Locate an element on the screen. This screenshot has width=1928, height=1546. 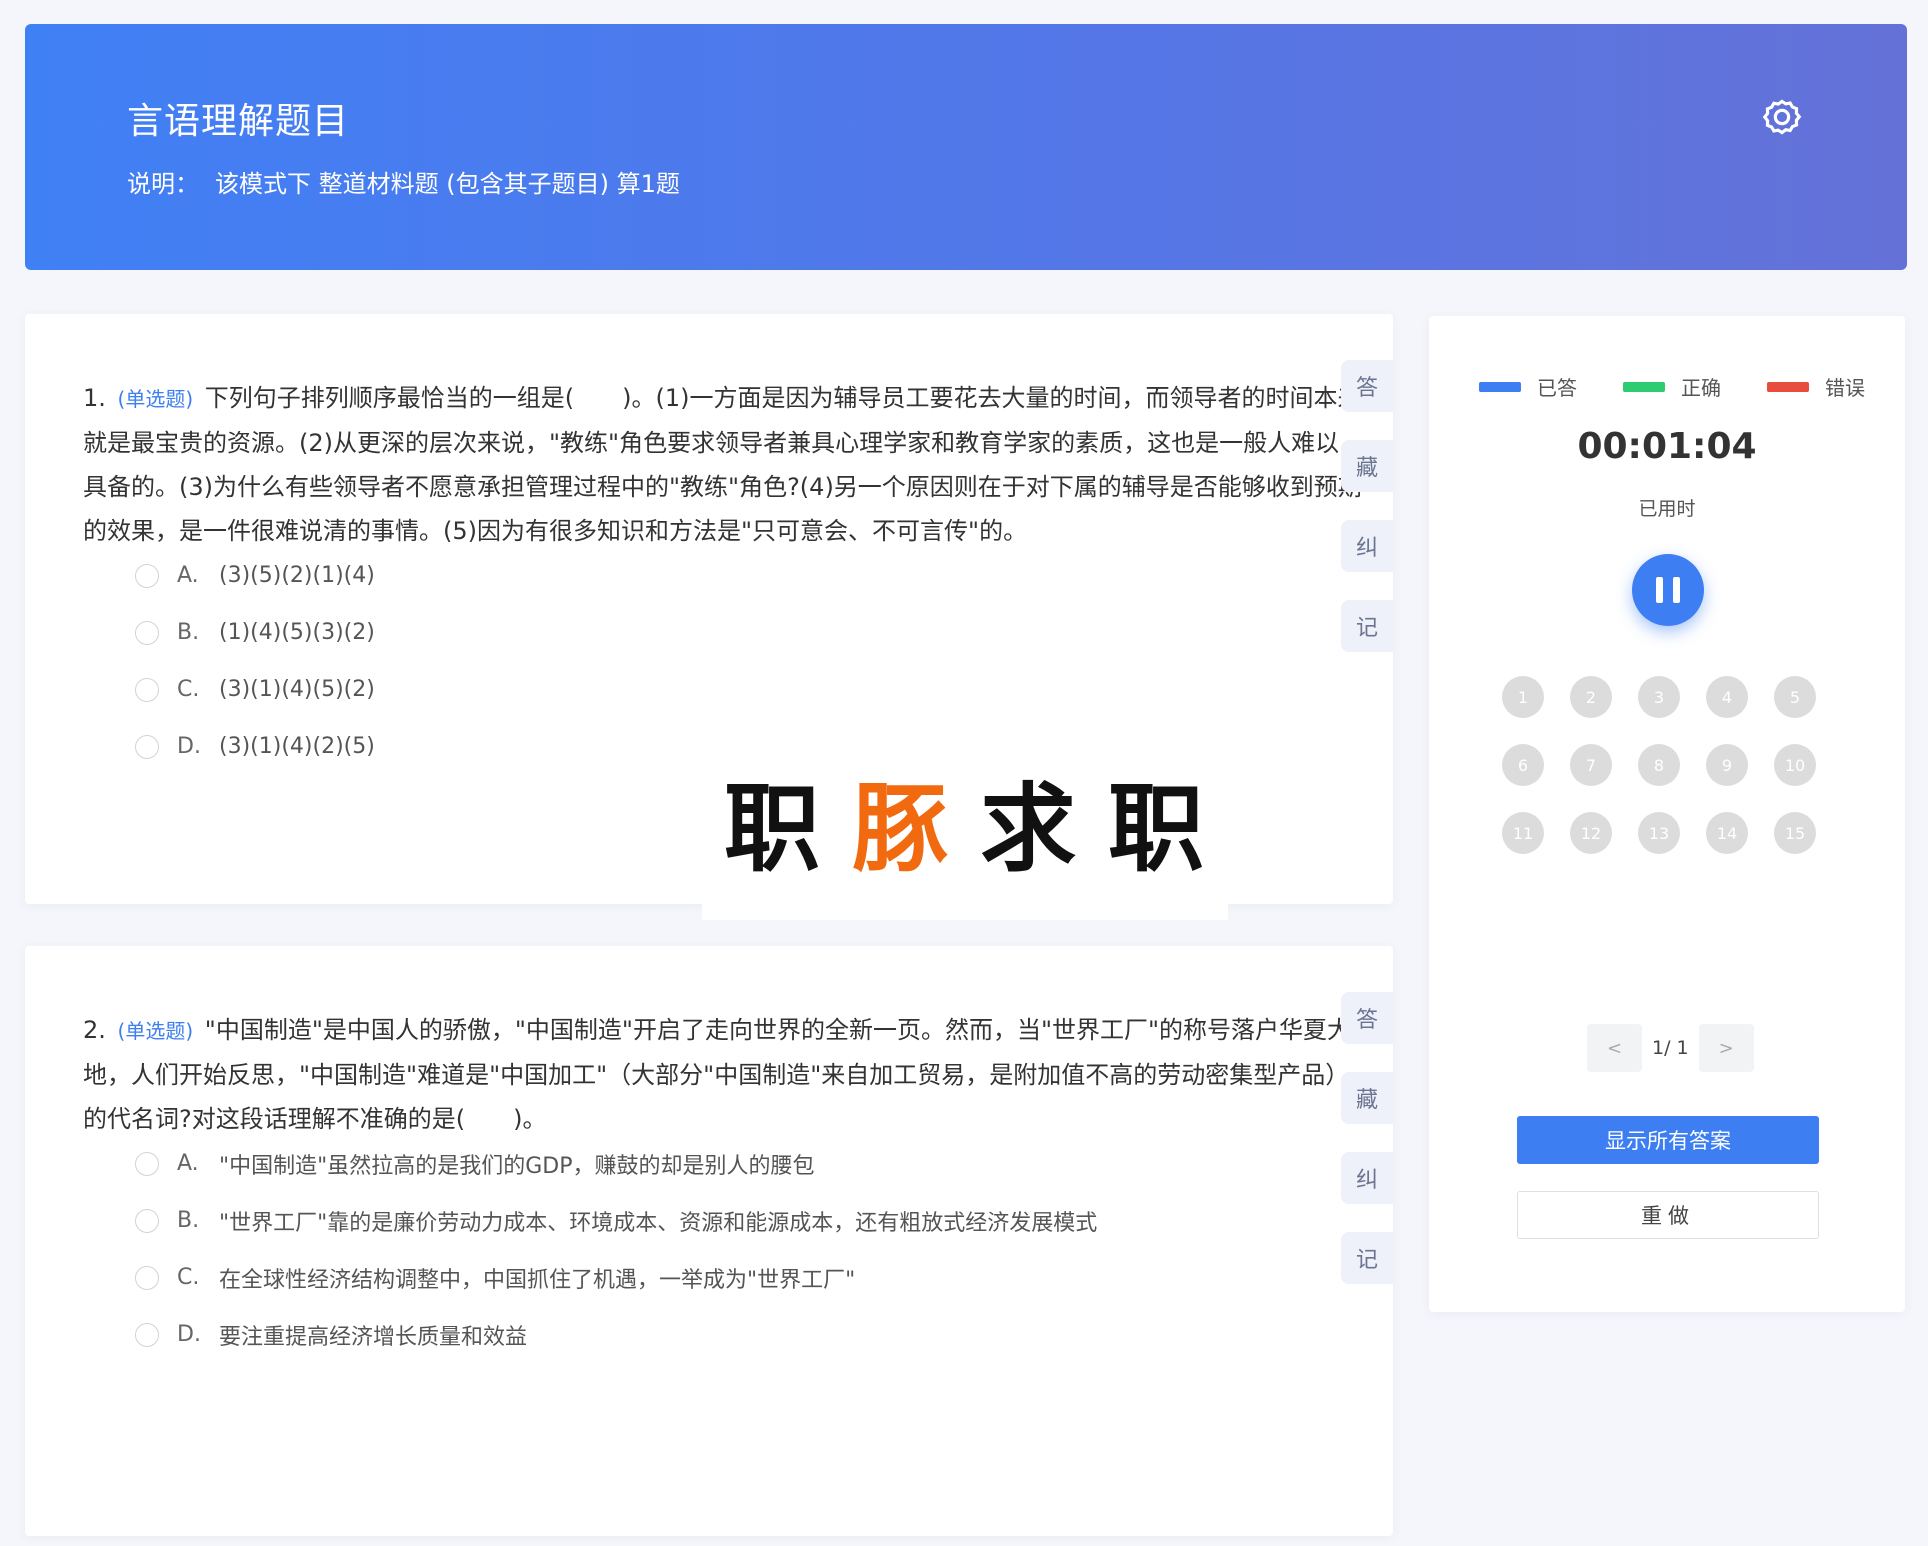
page-info: 1/ 1 is located at coordinates (1670, 1048).